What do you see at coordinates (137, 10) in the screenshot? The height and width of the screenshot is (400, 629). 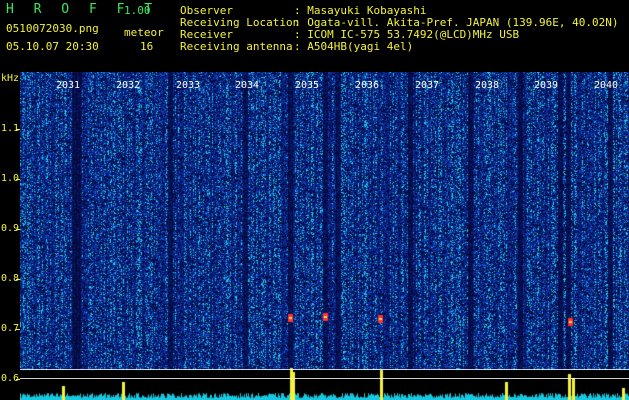 I see `app-version: 1.00` at bounding box center [137, 10].